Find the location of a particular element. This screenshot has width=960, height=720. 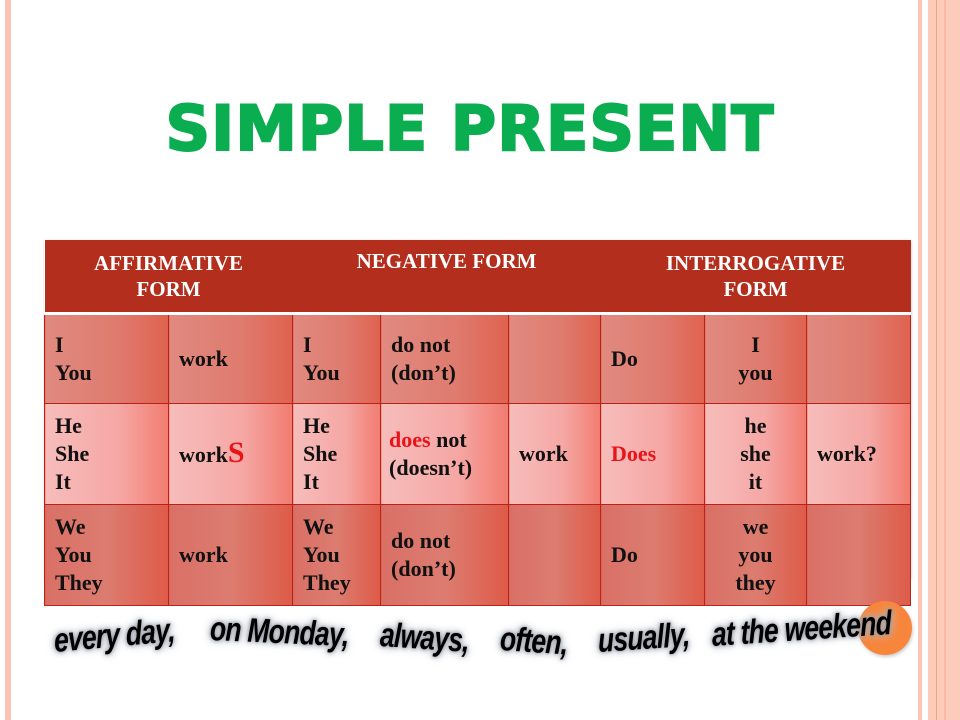

neg-pronouns-cell: I You is located at coordinates (337, 358).